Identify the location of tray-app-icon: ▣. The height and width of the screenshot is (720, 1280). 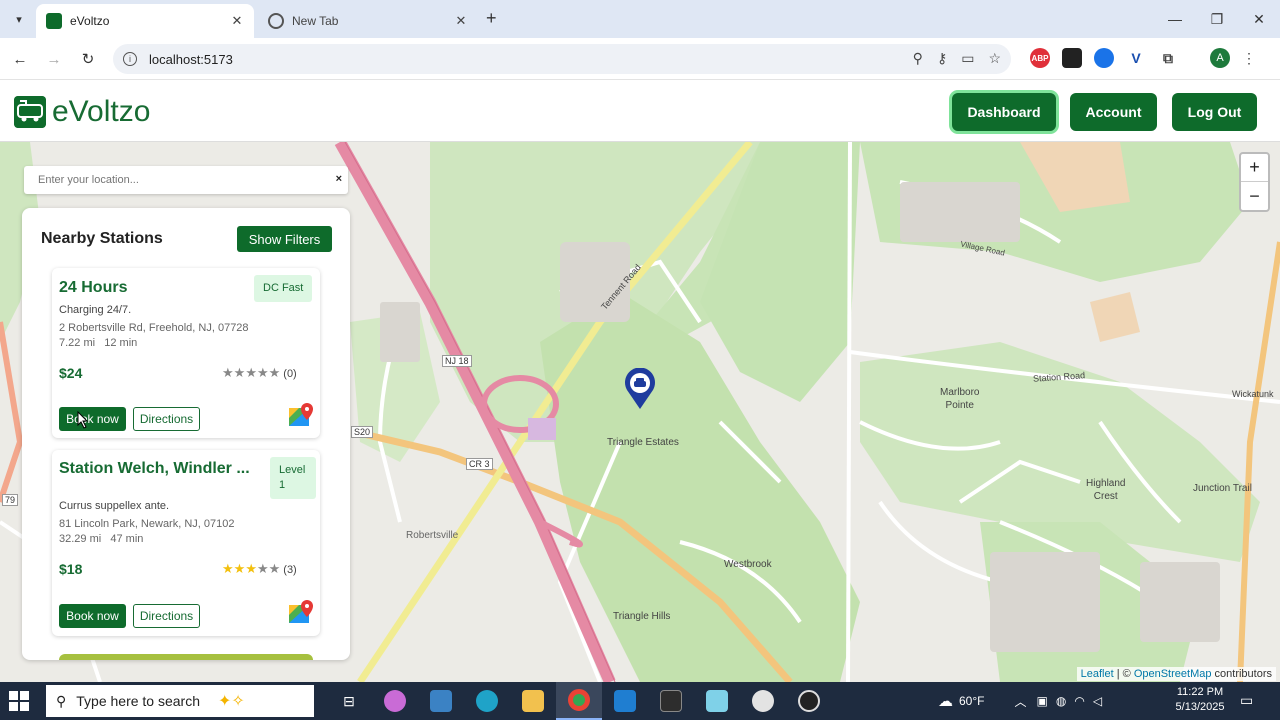
(1042, 701).